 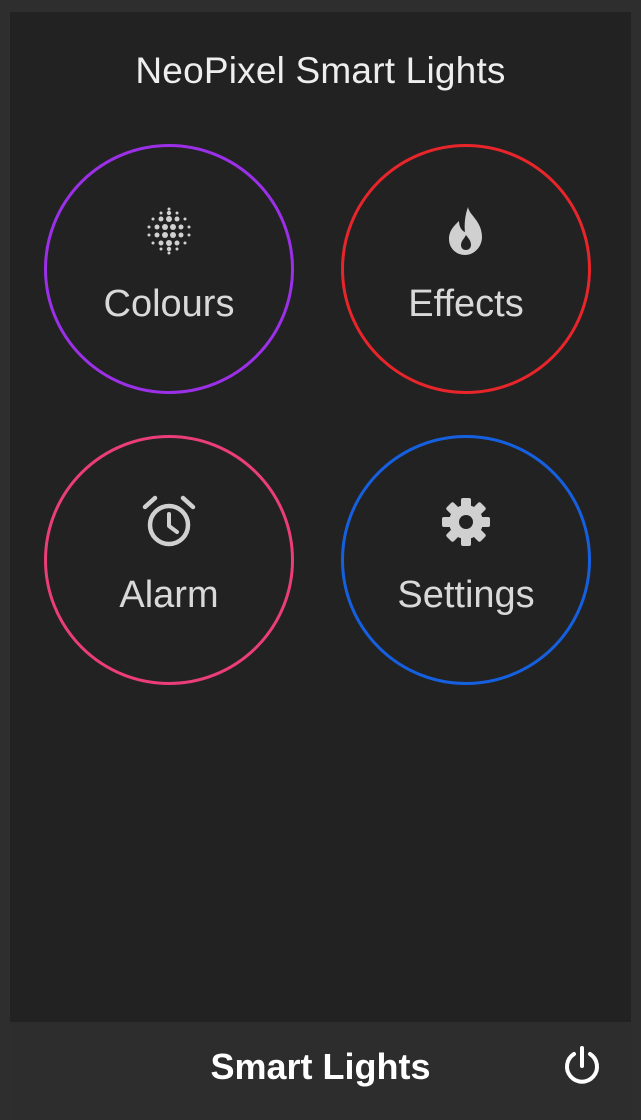 What do you see at coordinates (320, 1066) in the screenshot?
I see `bottom-bar-title: Smart Lights` at bounding box center [320, 1066].